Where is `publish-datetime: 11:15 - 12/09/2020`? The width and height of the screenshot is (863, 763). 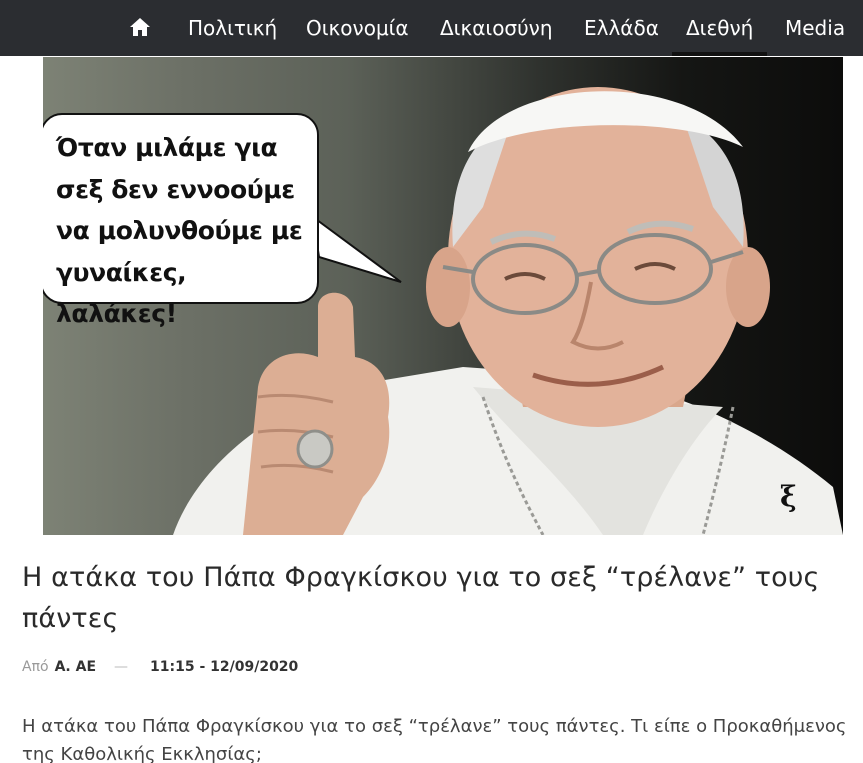 publish-datetime: 11:15 - 12/09/2020 is located at coordinates (224, 667).